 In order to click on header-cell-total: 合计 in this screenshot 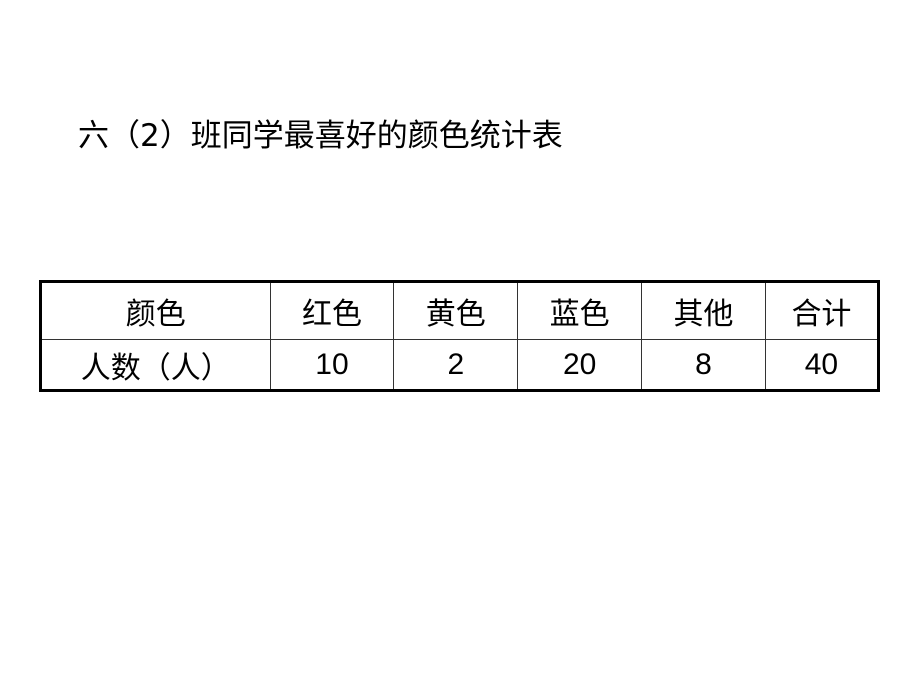, I will do `click(822, 310)`.